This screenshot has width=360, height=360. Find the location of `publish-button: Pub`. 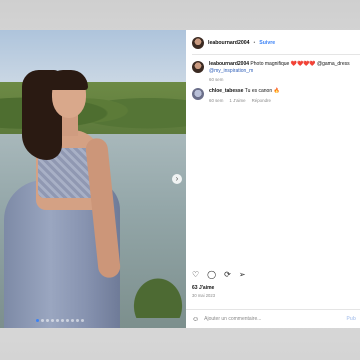

publish-button: Pub is located at coordinates (353, 319).